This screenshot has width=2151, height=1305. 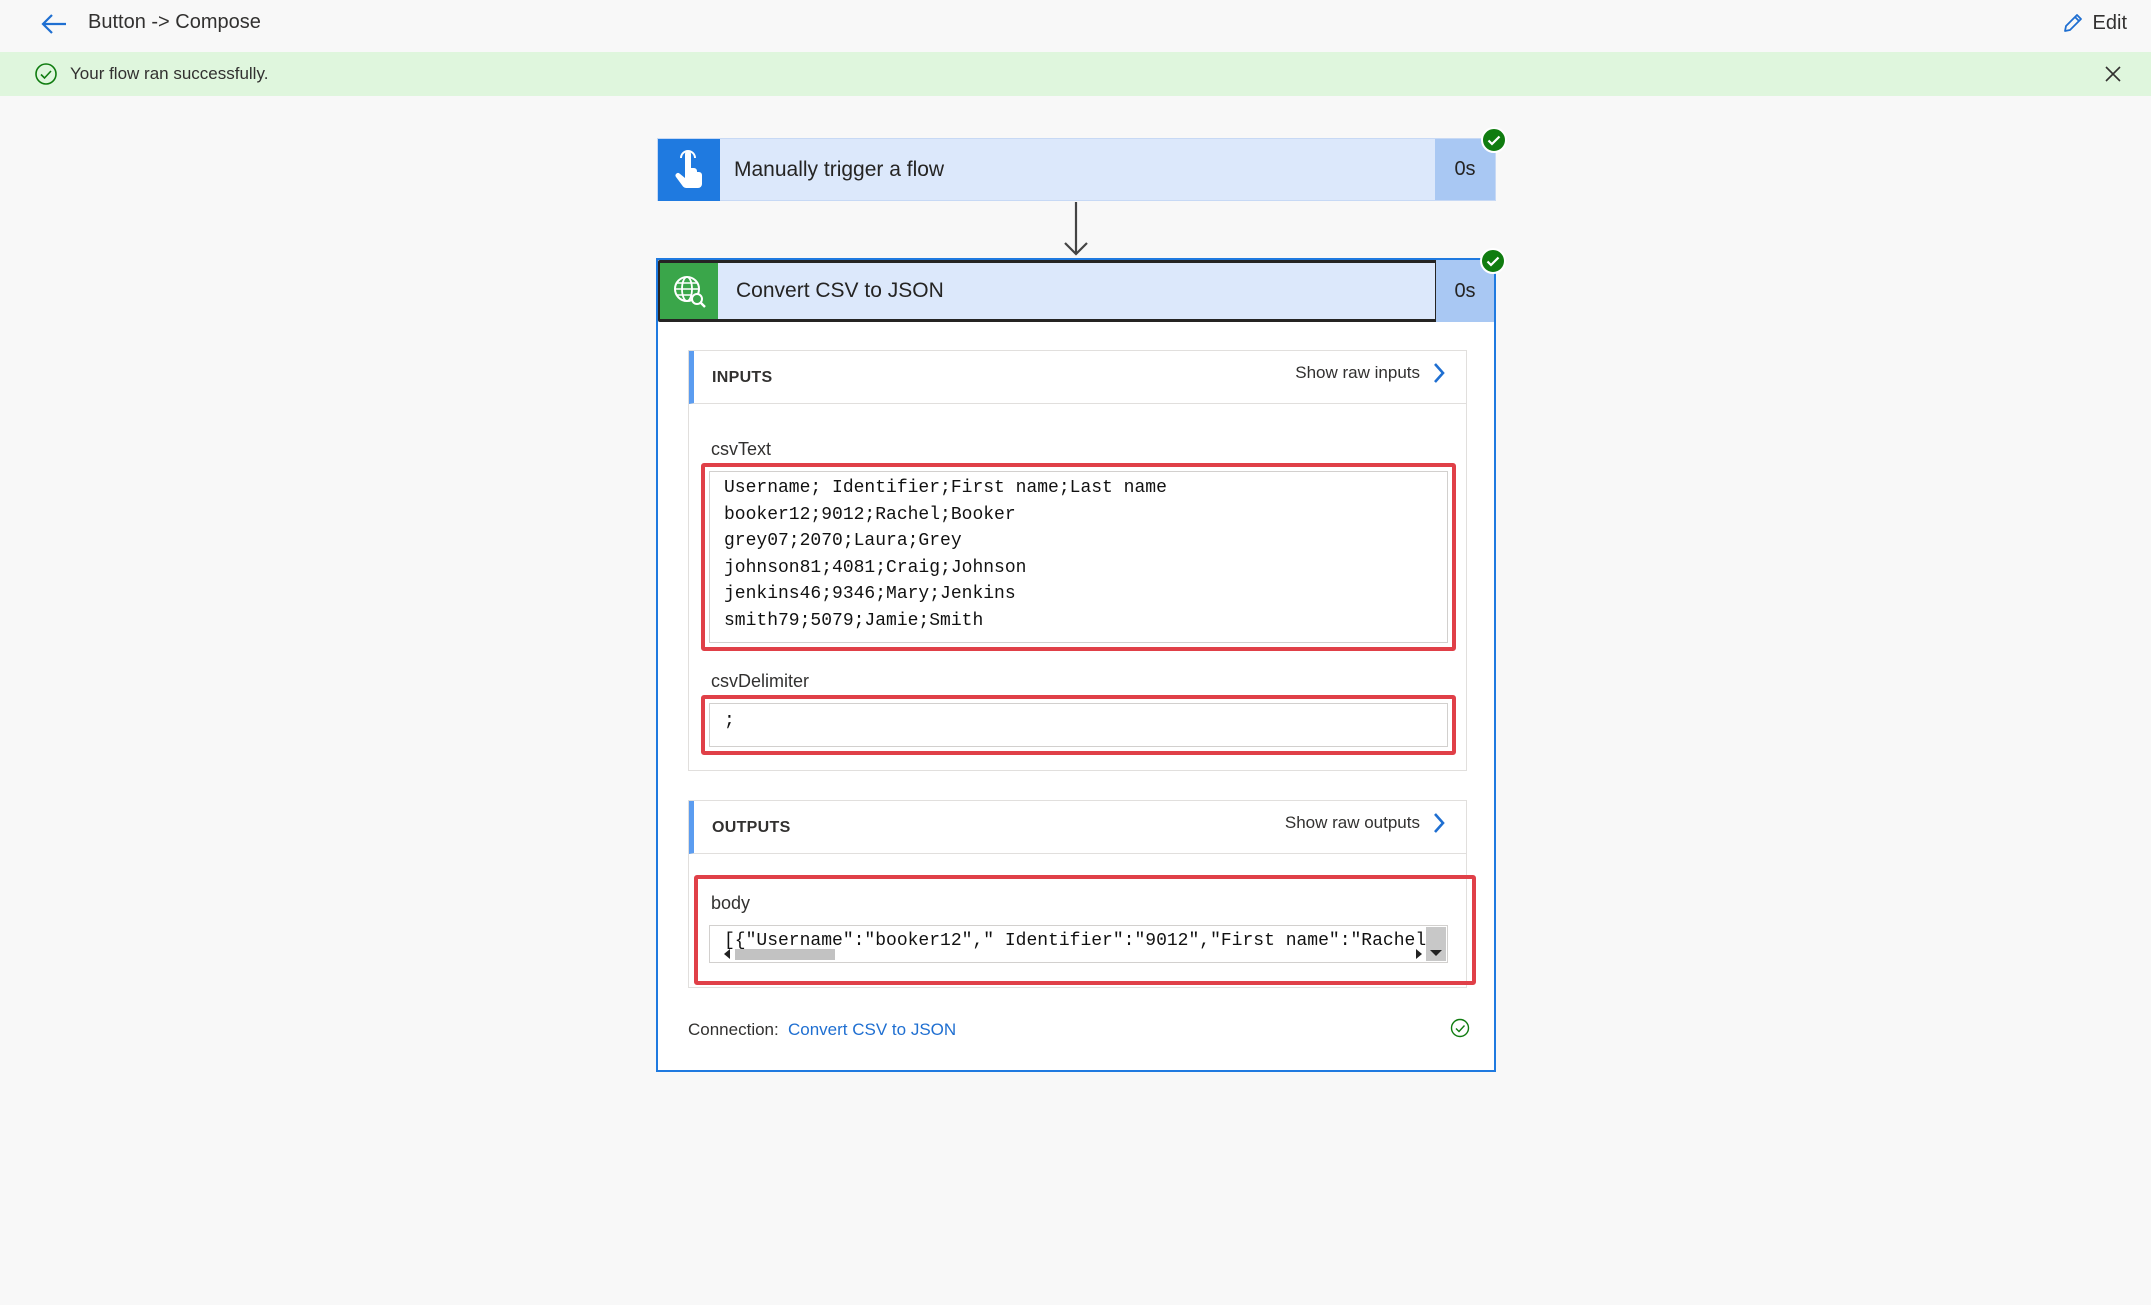 What do you see at coordinates (174, 22) in the screenshot?
I see `page-title: Button -> Compose` at bounding box center [174, 22].